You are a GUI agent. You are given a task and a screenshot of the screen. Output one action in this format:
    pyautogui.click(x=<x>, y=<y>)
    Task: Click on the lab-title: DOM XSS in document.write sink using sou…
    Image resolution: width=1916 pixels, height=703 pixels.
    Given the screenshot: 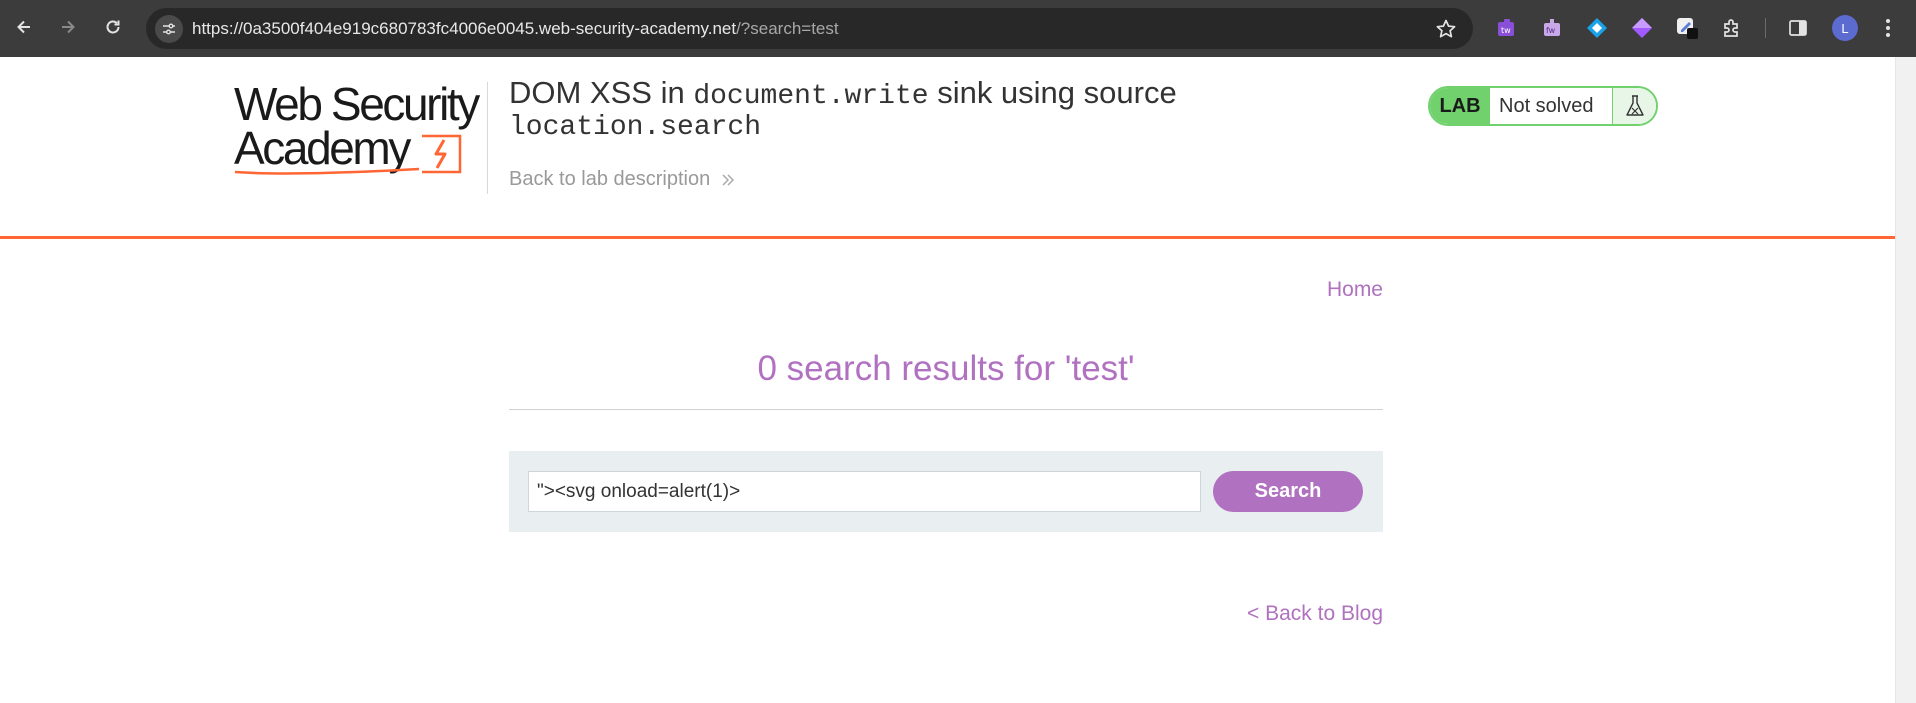 What is the action you would take?
    pyautogui.click(x=843, y=110)
    